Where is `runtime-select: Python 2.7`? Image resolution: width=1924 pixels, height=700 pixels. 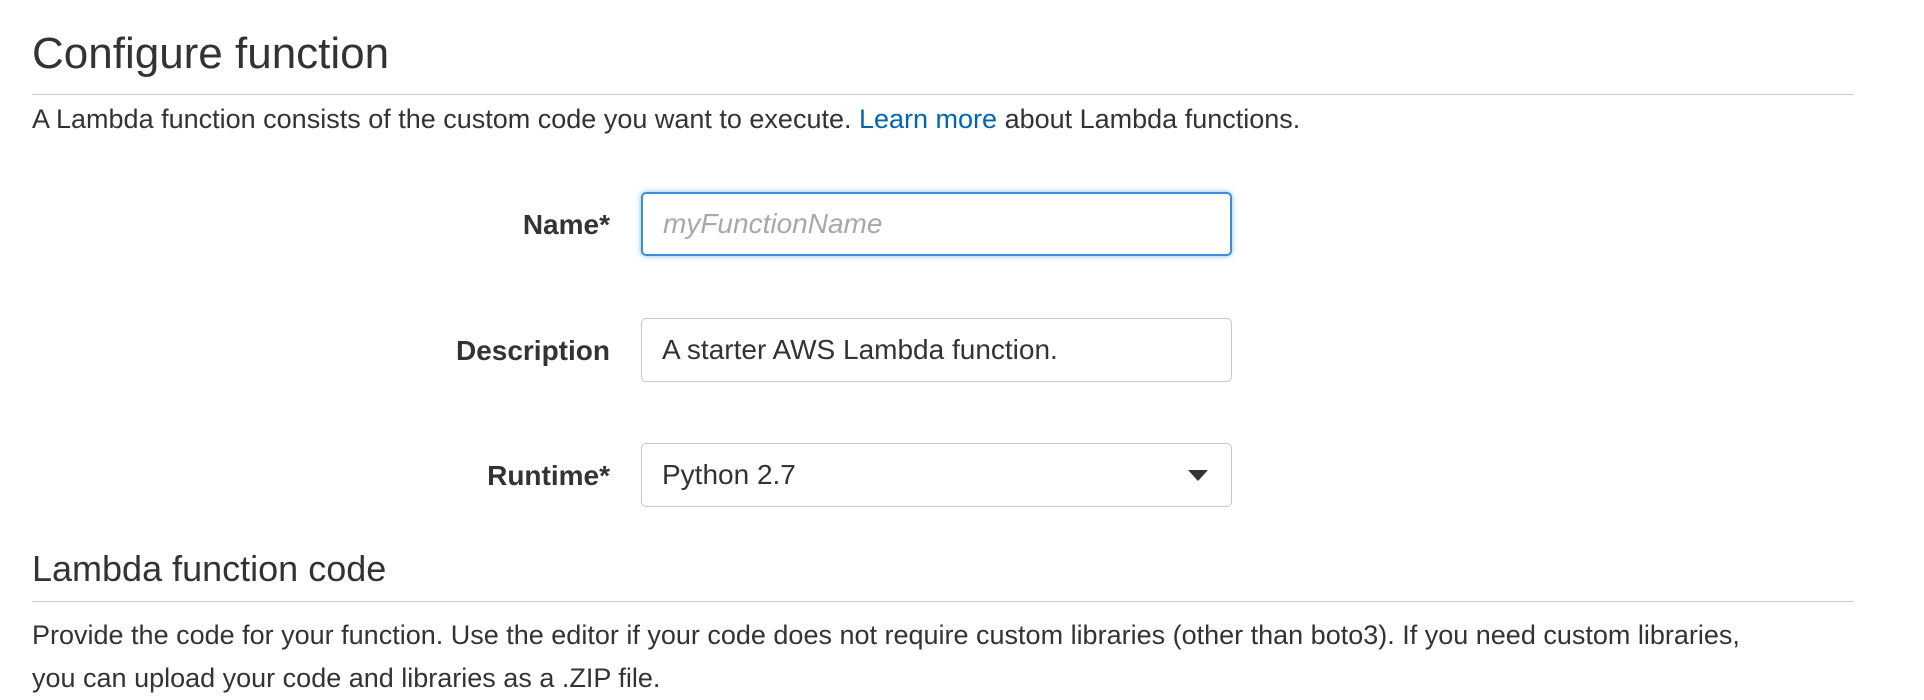
runtime-select: Python 2.7 is located at coordinates (936, 475).